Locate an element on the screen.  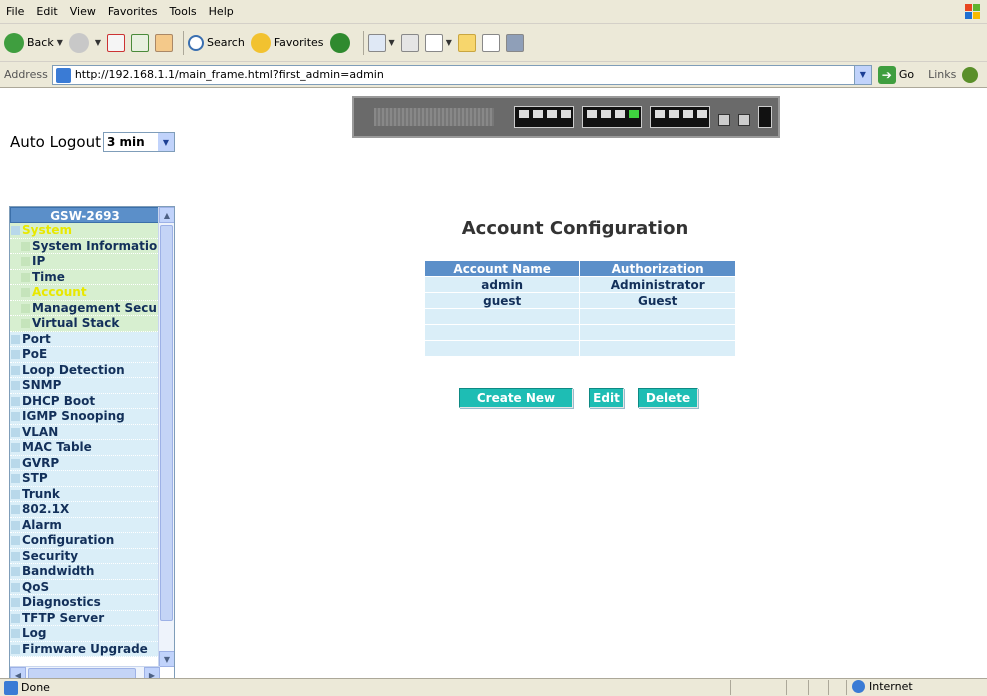
links-button: Links is located at coordinates (953, 74).